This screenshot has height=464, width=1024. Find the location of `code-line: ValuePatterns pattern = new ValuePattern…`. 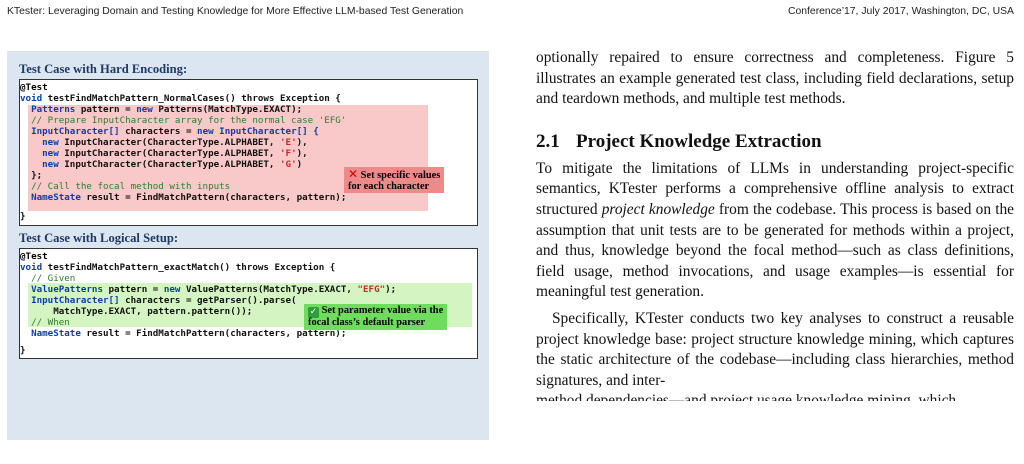

code-line: ValuePatterns pattern = new ValuePattern… is located at coordinates (208, 289).